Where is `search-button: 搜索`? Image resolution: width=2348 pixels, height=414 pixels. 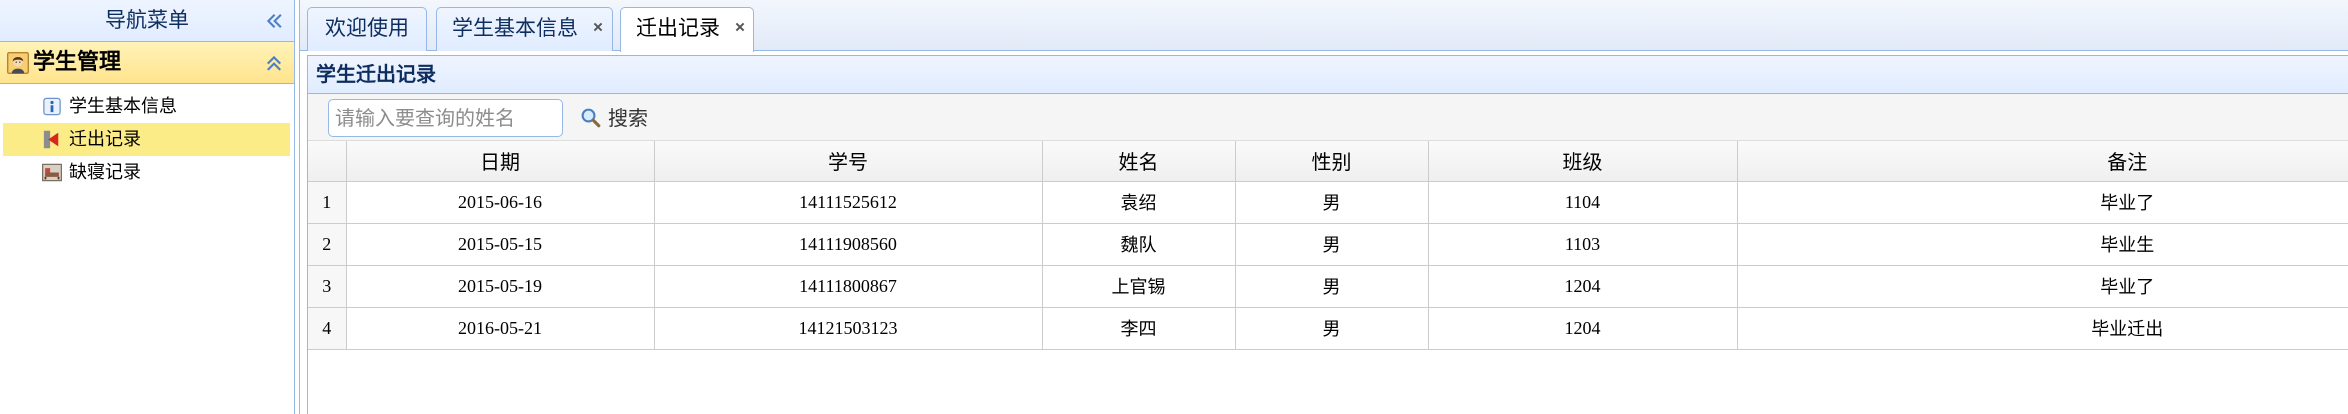
search-button: 搜索 is located at coordinates (622, 118).